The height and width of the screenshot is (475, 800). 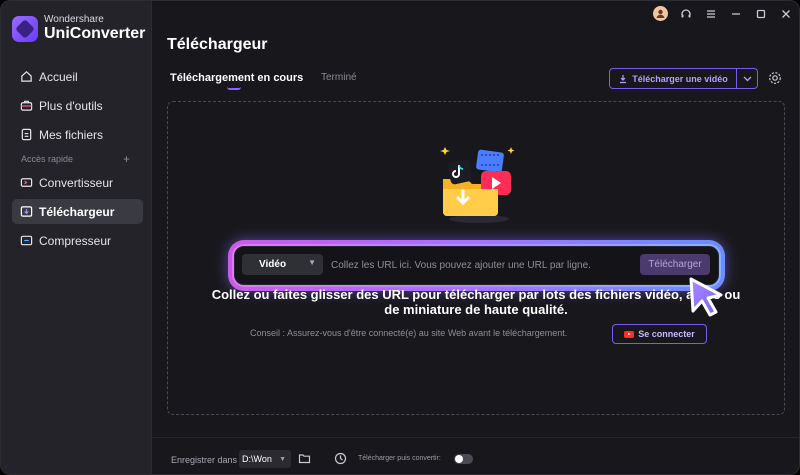 What do you see at coordinates (339, 77) in the screenshot?
I see `tab-finished: Terminé` at bounding box center [339, 77].